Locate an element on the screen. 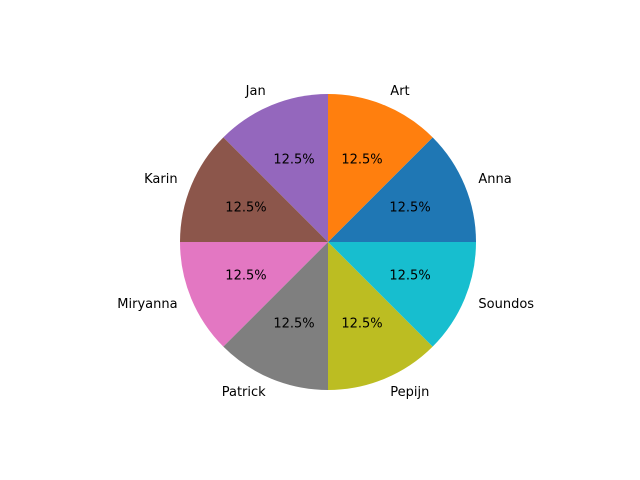 The height and width of the screenshot is (480, 640). pie-category-label-miryanna: Miryanna is located at coordinates (147, 304).